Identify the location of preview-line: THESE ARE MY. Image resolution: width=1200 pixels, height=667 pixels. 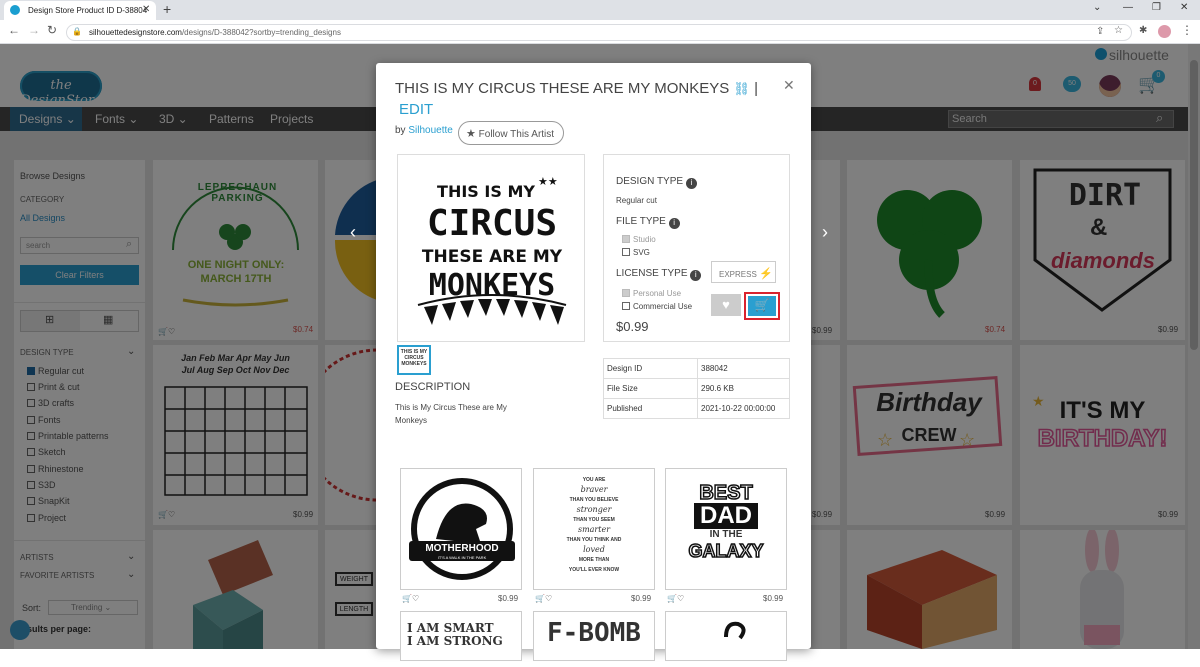
(492, 257).